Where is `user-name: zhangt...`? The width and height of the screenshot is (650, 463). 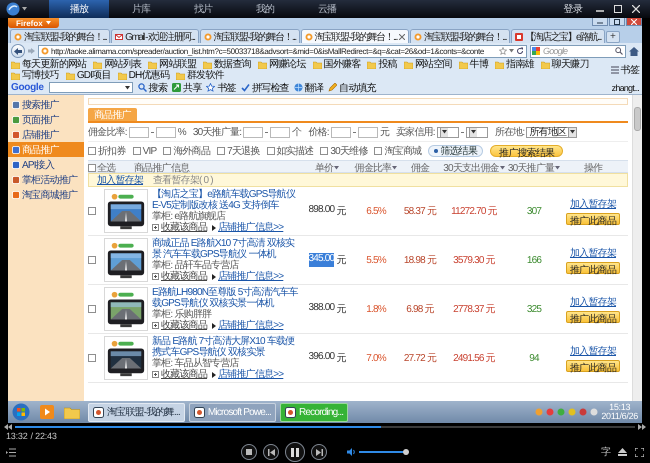 user-name: zhangt... is located at coordinates (625, 87).